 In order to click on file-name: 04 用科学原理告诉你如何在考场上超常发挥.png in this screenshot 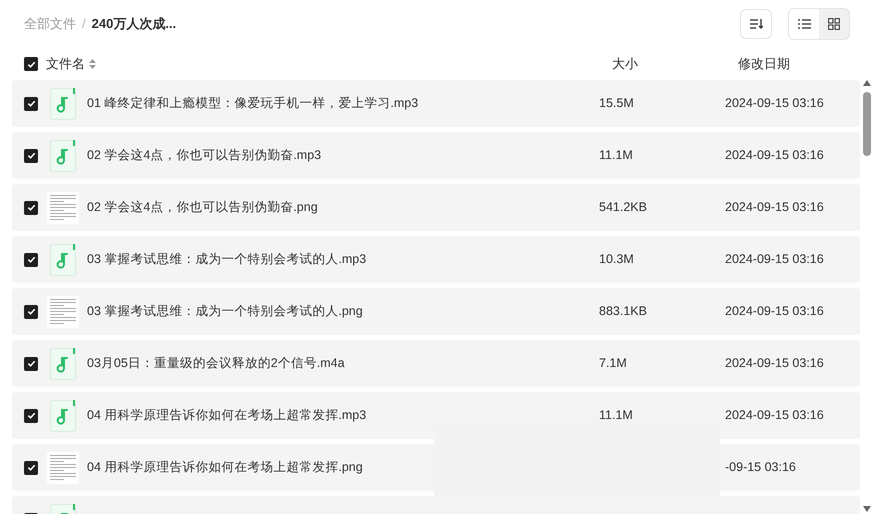, I will do `click(225, 467)`.